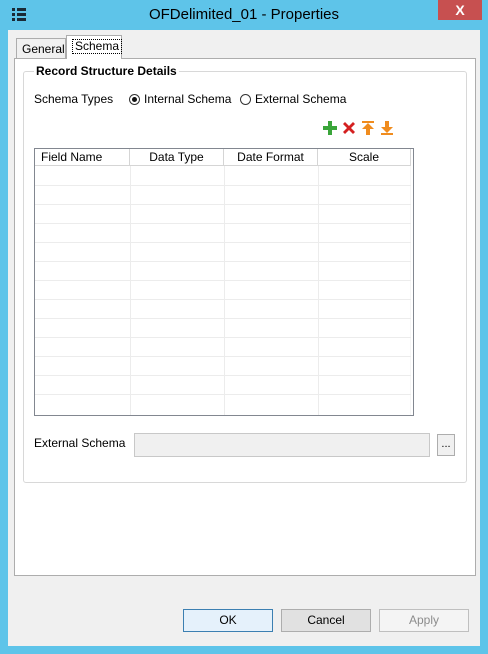 The height and width of the screenshot is (654, 488). I want to click on grid-header: Field Name Data Type Date Format Scale, so click(223, 157).